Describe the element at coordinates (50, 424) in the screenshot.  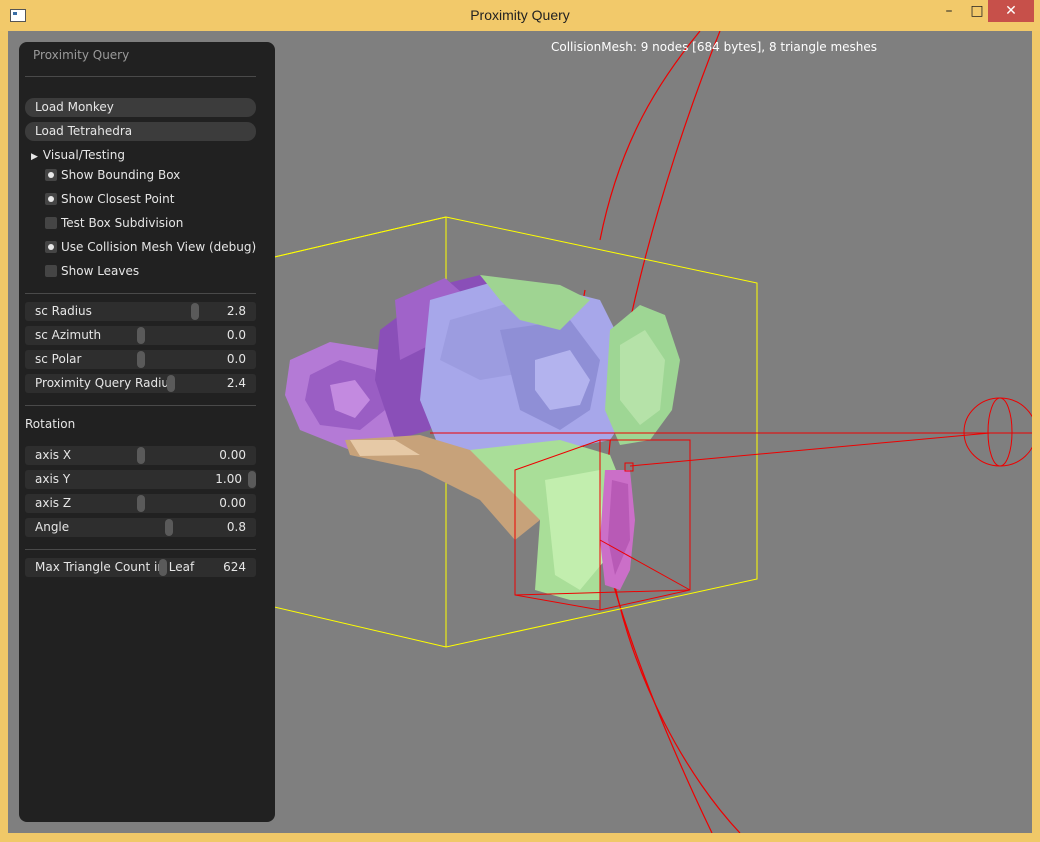
I see `rotation-heading: Rotation` at that location.